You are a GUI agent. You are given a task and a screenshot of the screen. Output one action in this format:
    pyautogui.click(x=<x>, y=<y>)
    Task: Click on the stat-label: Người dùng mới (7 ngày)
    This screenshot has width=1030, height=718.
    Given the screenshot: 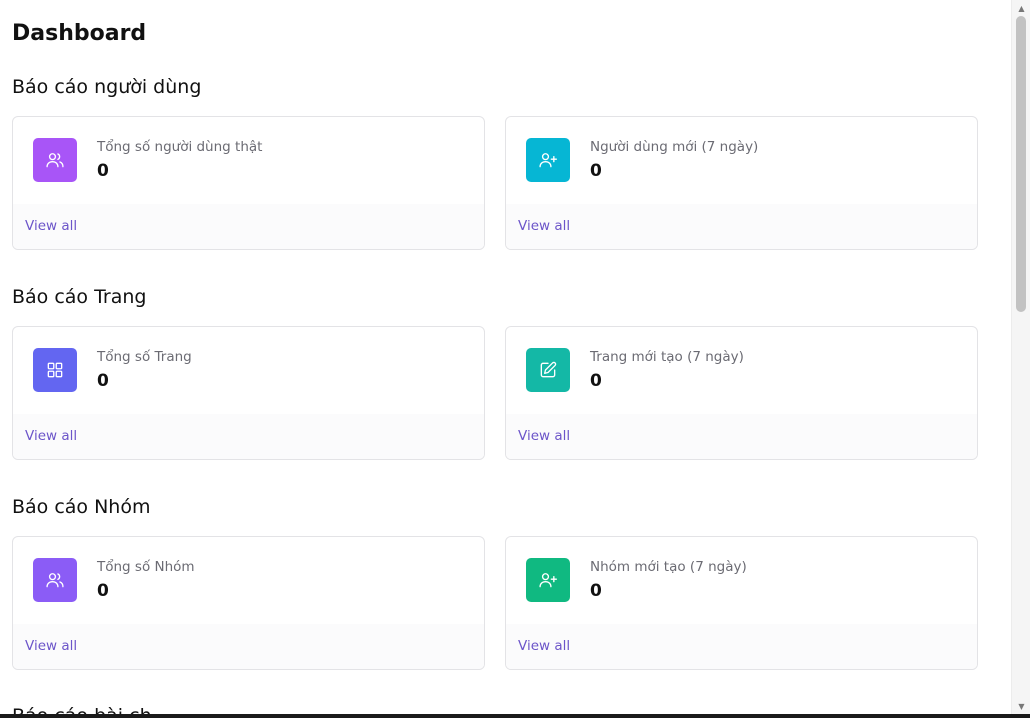 What is the action you would take?
    pyautogui.click(x=674, y=147)
    